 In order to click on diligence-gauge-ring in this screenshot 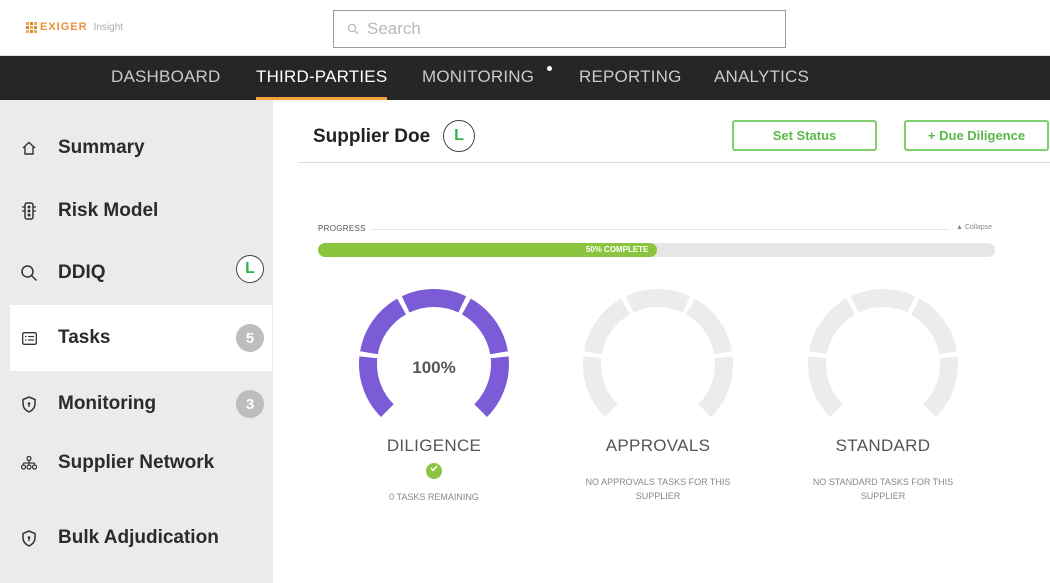, I will do `click(434, 353)`.